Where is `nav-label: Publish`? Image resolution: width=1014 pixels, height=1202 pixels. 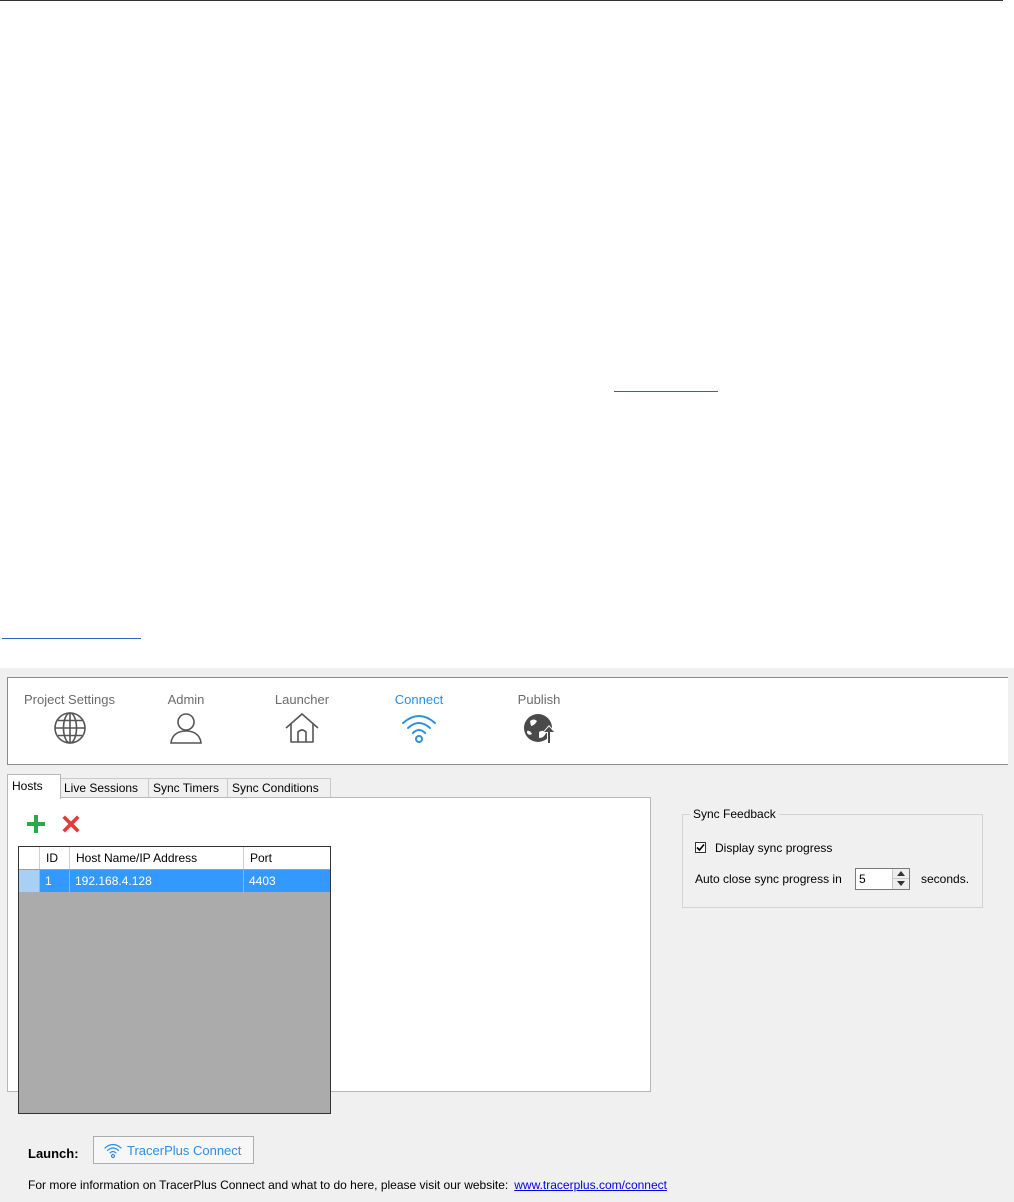
nav-label: Publish is located at coordinates (539, 699).